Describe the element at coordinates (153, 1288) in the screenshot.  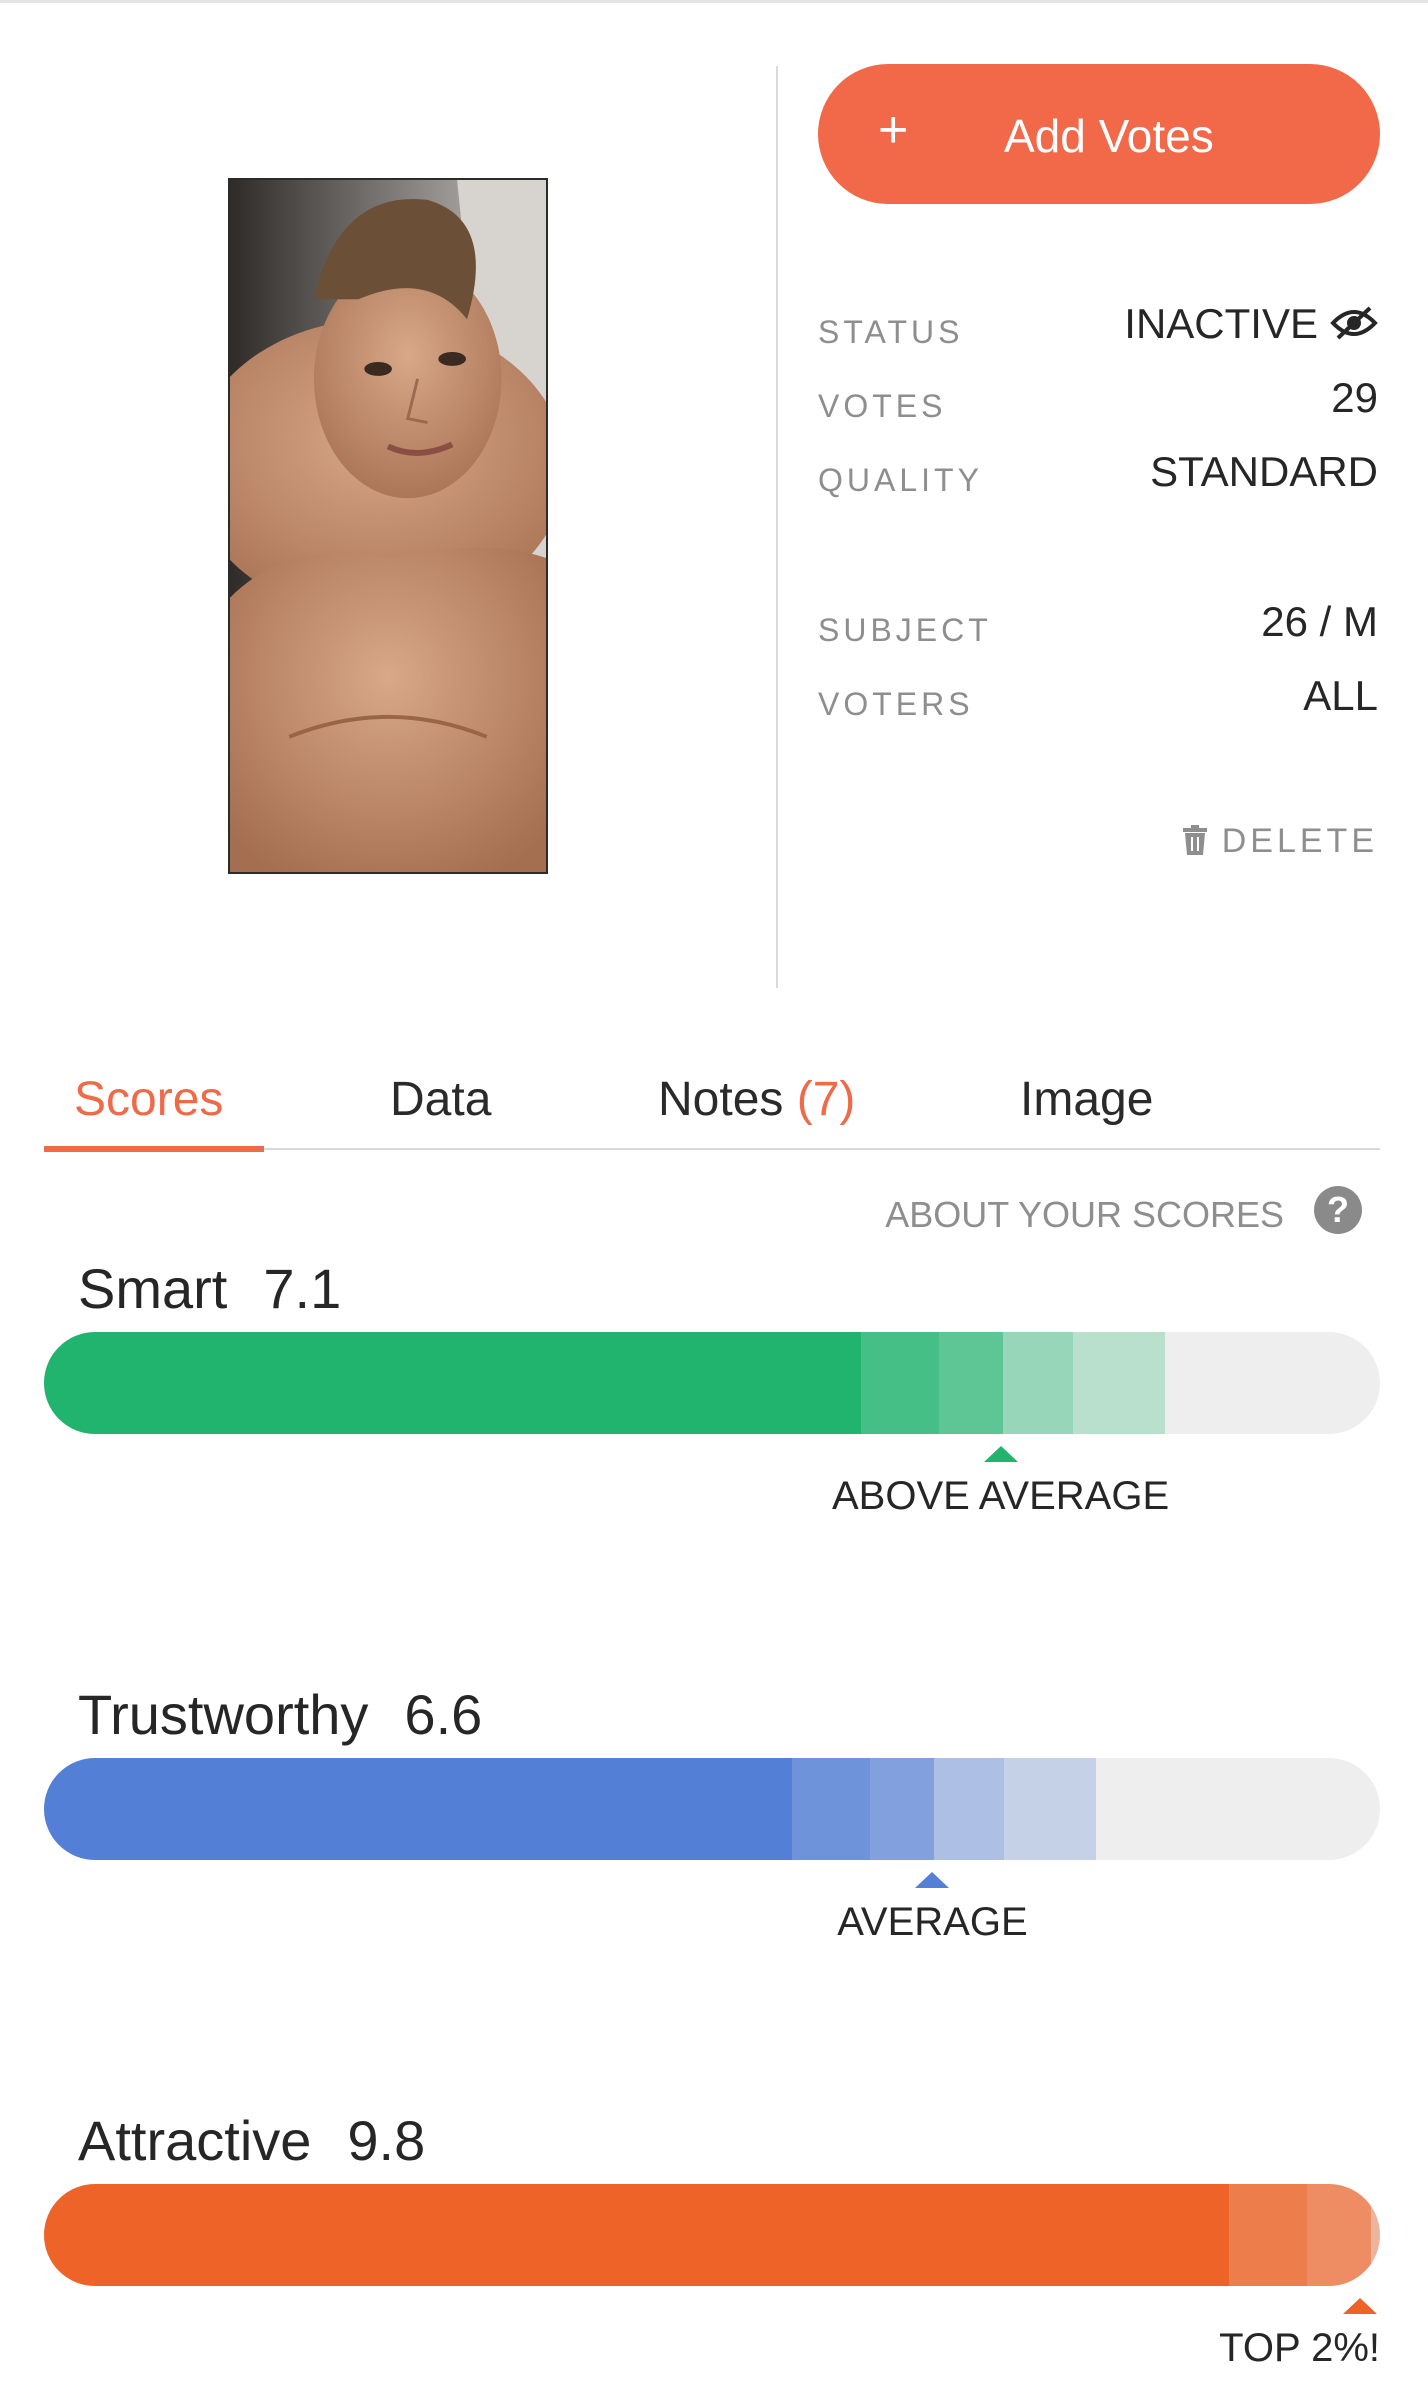
I see `score-name: Smart` at that location.